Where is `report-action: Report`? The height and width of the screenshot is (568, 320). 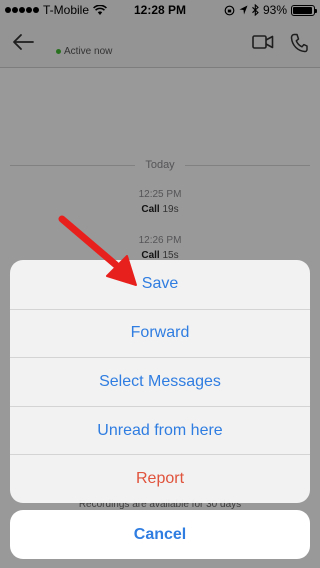
report-action: Report is located at coordinates (160, 478).